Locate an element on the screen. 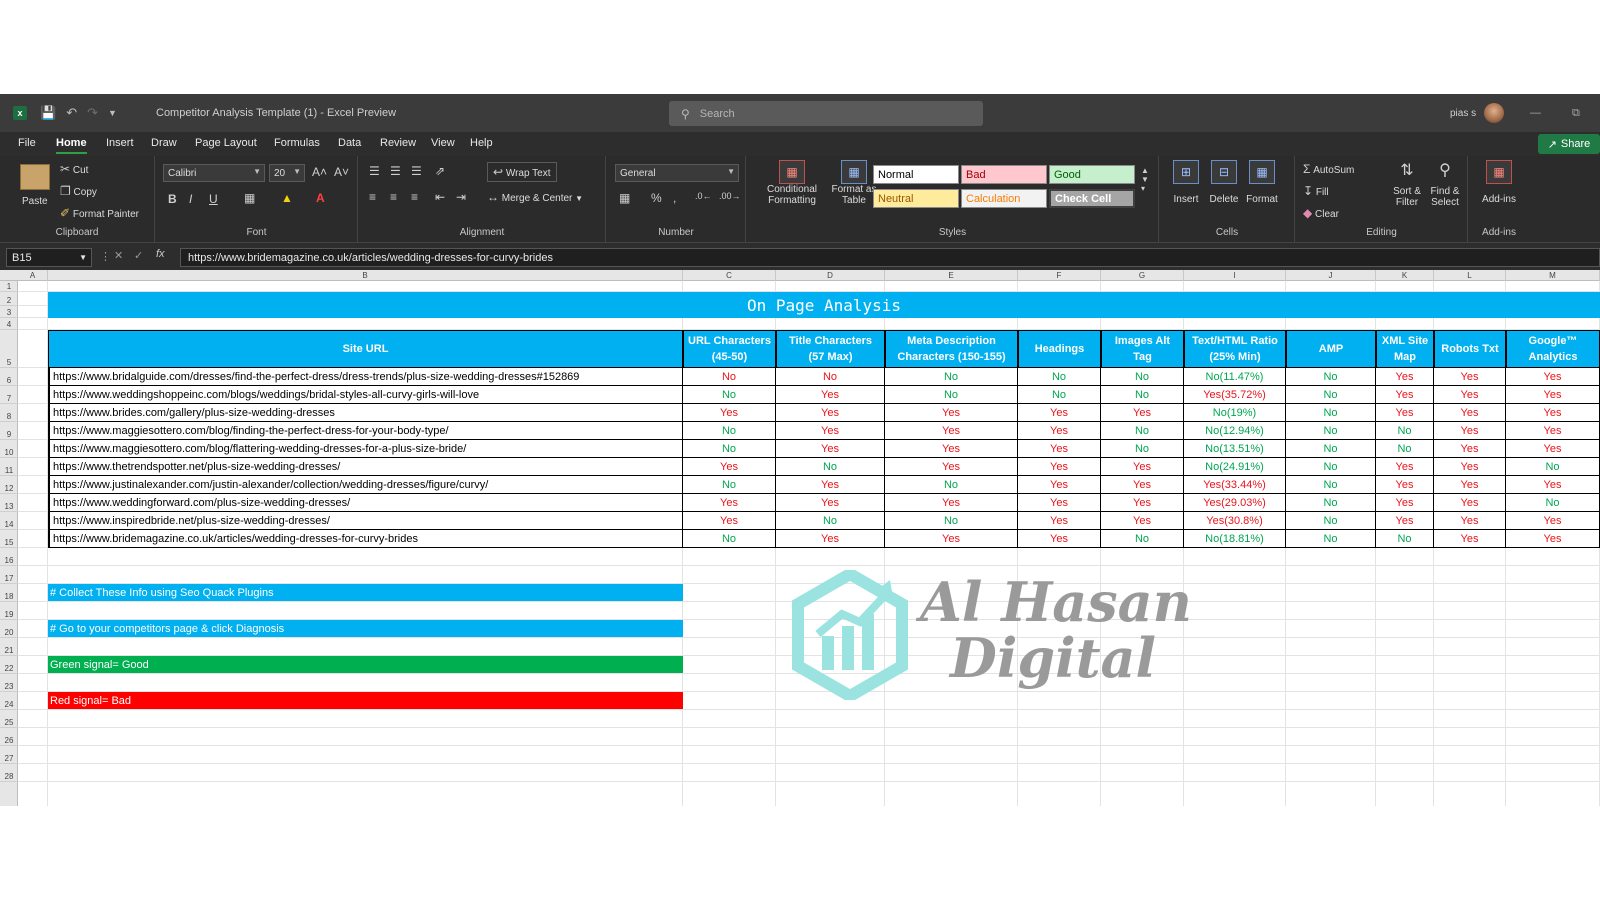 This screenshot has height=900, width=1600. align-middle-icon: ☰ is located at coordinates (395, 171).